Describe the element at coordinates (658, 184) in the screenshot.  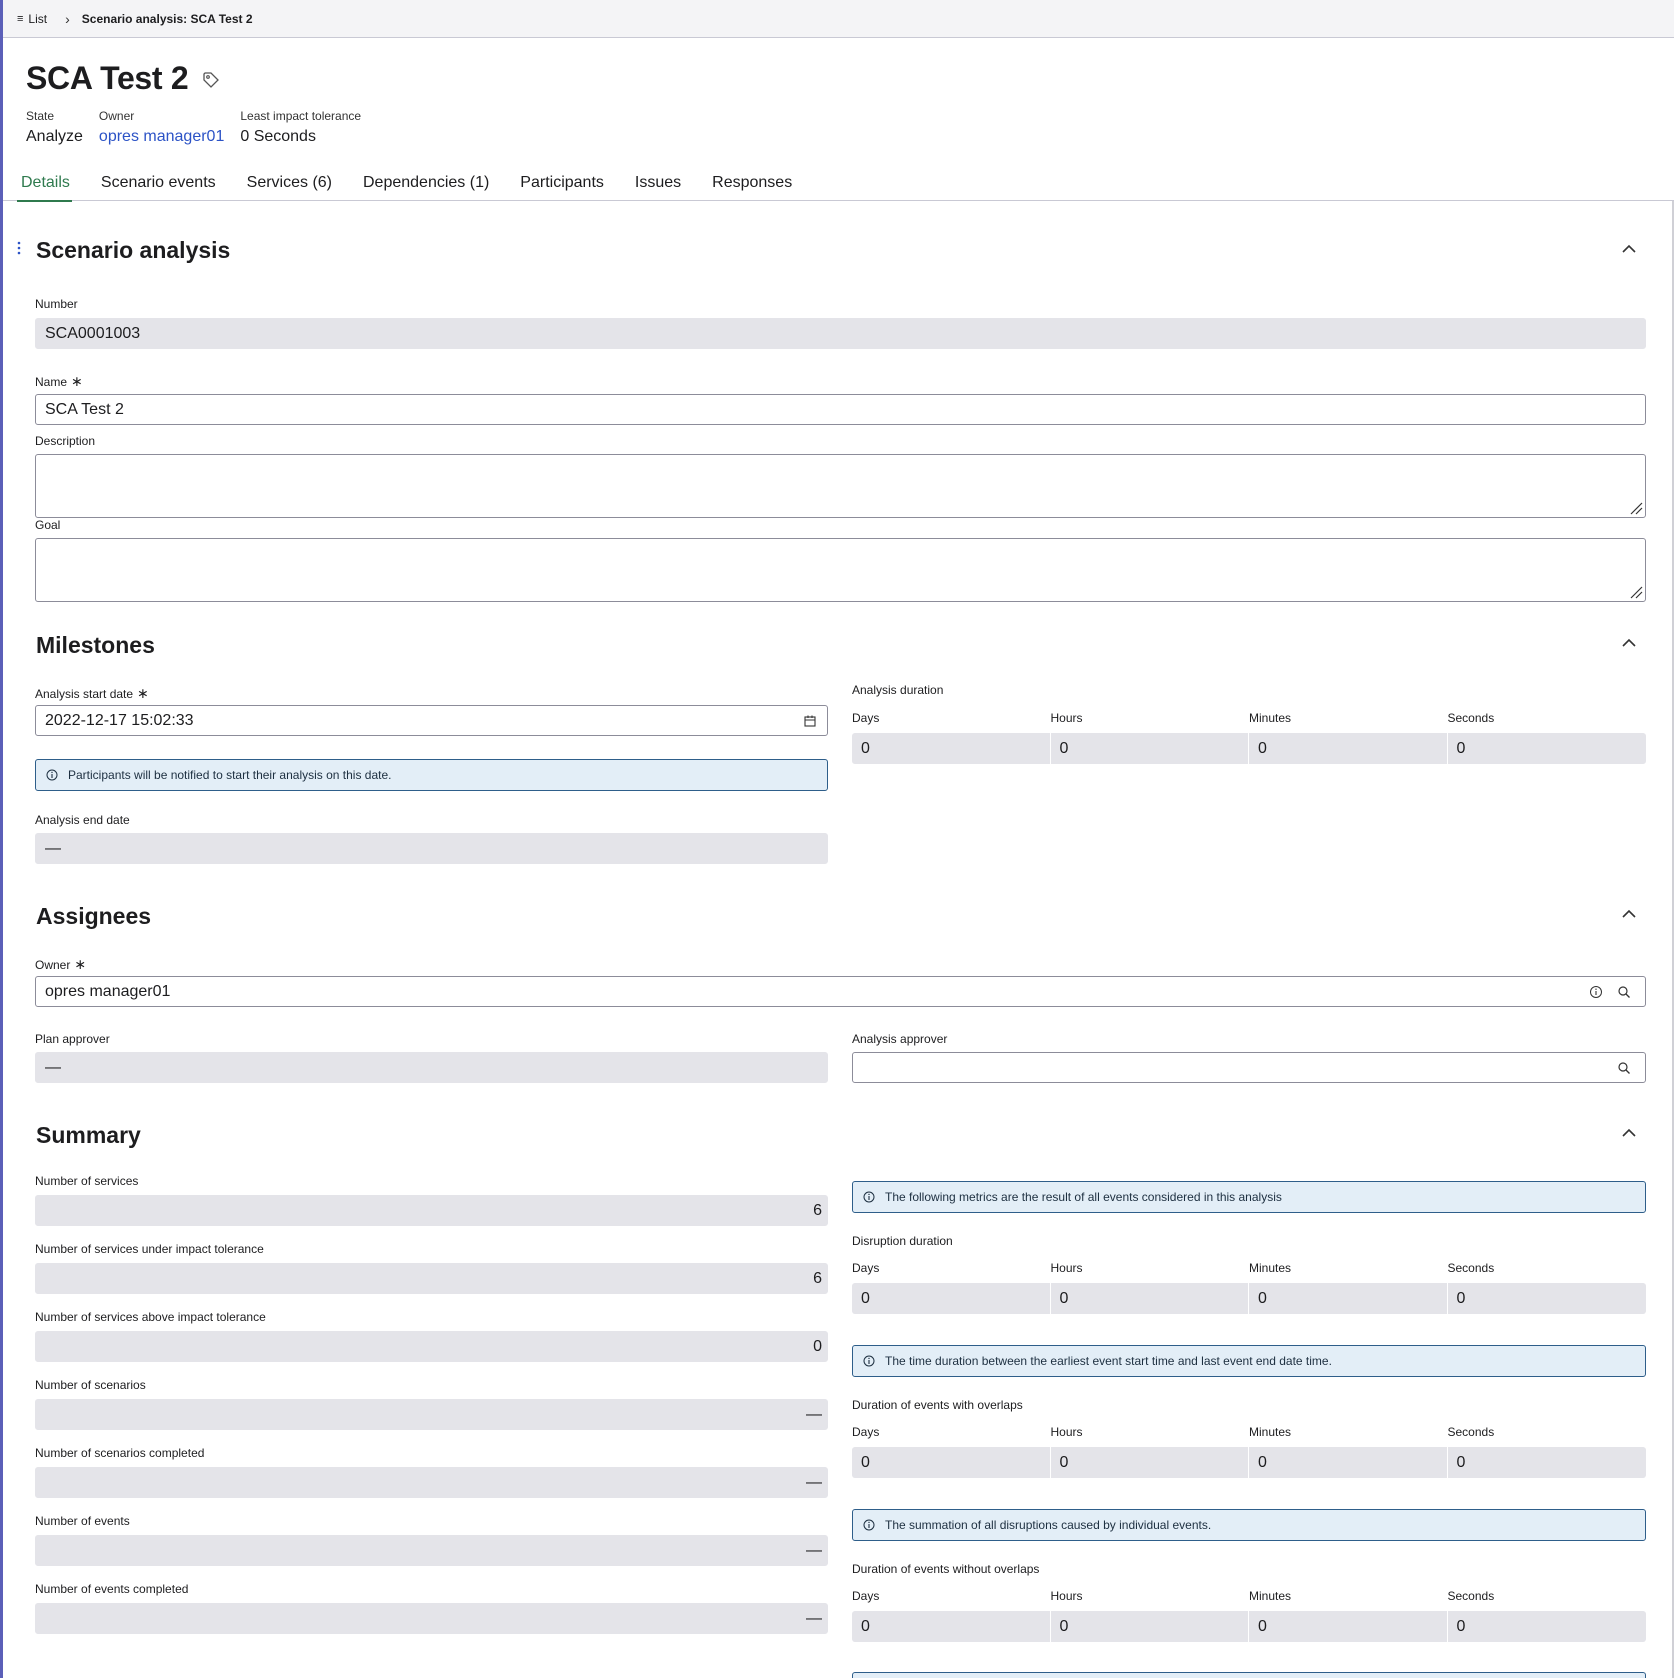
I see `tab-issues: Issues` at that location.